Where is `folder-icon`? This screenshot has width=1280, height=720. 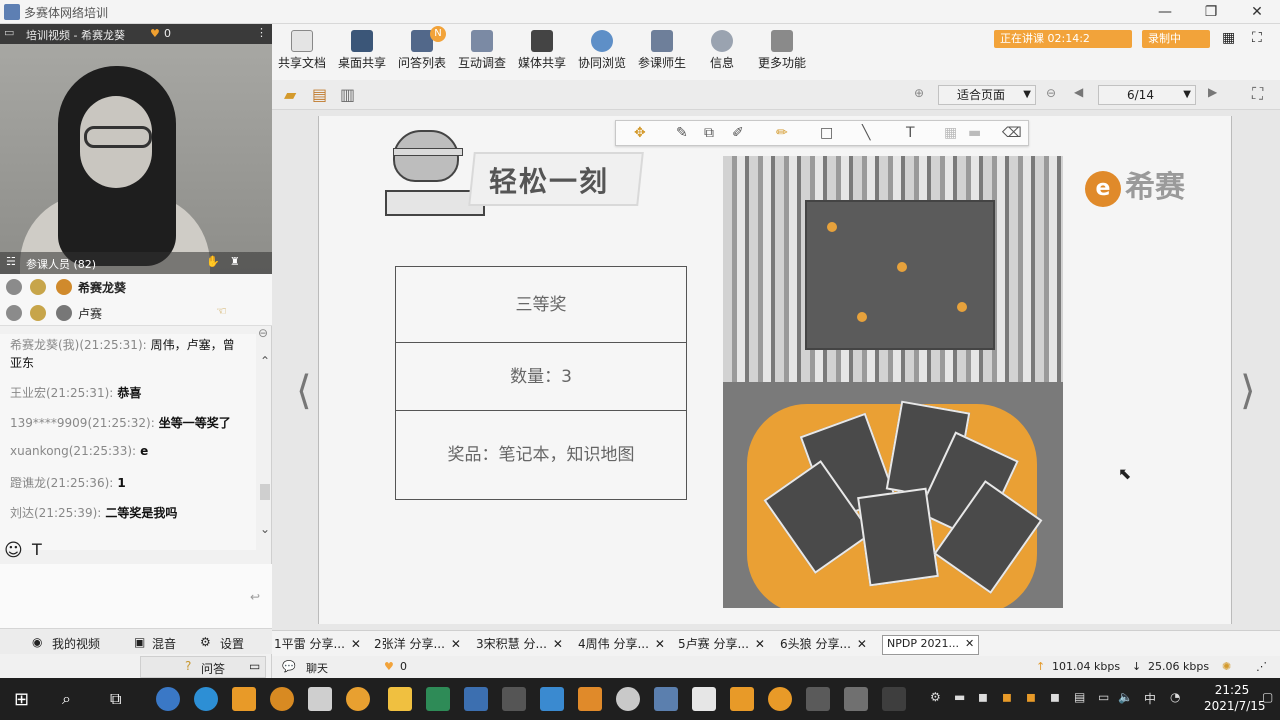 folder-icon is located at coordinates (400, 699).